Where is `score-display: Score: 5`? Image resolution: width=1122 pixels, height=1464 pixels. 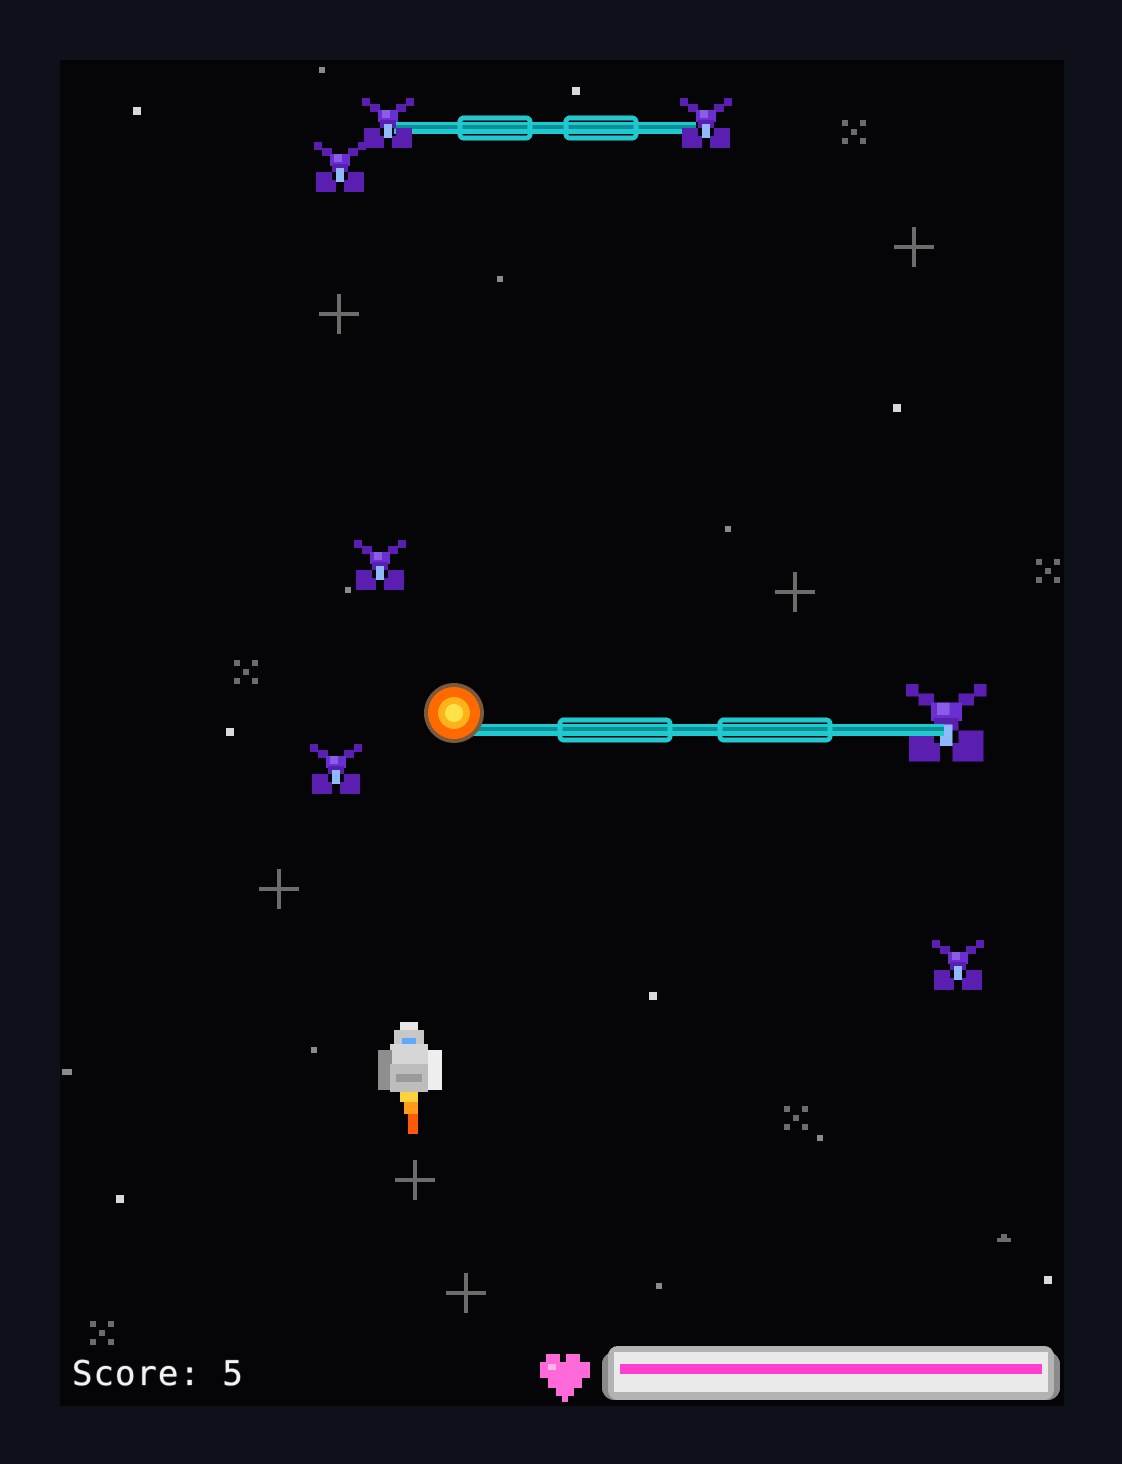
score-display: Score: 5 is located at coordinates (158, 1374).